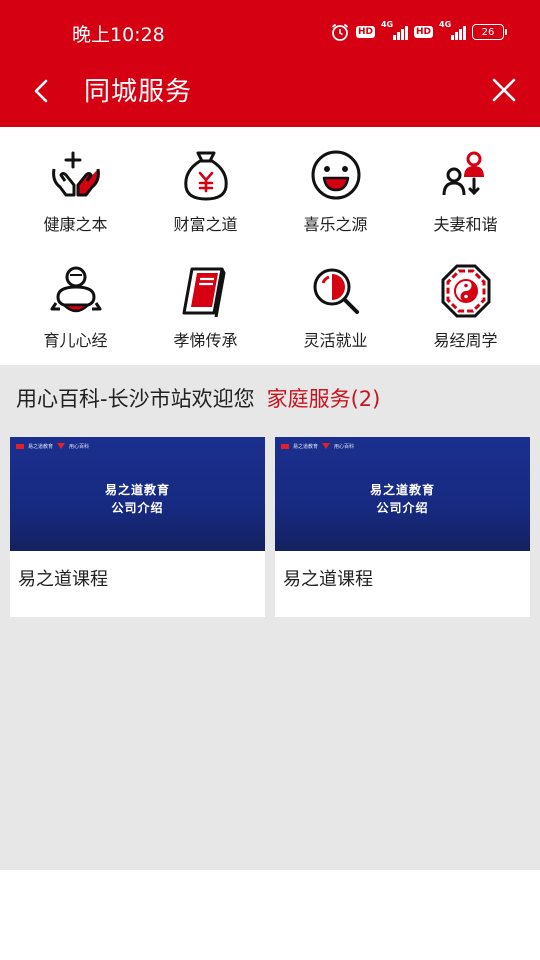 The width and height of the screenshot is (540, 960). What do you see at coordinates (205, 176) in the screenshot?
I see `money-bag-icon` at bounding box center [205, 176].